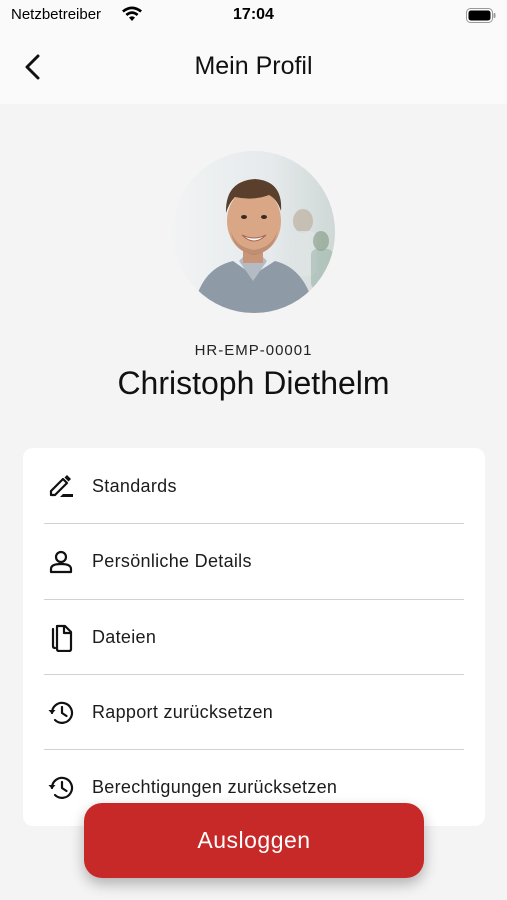  What do you see at coordinates (124, 637) in the screenshot?
I see `menu-item-label: Dateien` at bounding box center [124, 637].